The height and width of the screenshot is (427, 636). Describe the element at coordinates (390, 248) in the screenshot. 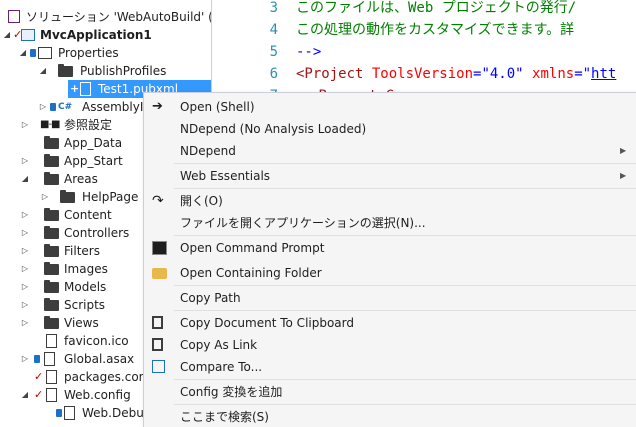

I see `menu-item-open-command-prompt: Open Command Prompt` at that location.